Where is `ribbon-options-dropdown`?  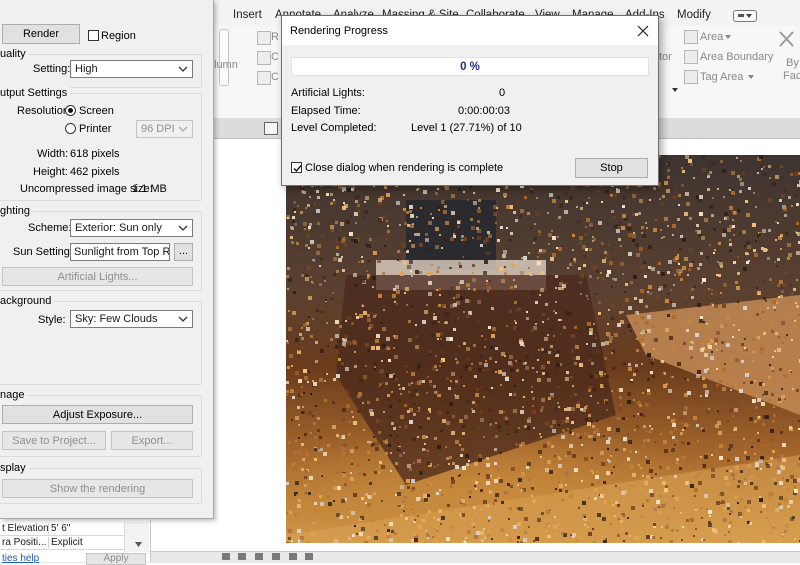
ribbon-options-dropdown is located at coordinates (745, 16).